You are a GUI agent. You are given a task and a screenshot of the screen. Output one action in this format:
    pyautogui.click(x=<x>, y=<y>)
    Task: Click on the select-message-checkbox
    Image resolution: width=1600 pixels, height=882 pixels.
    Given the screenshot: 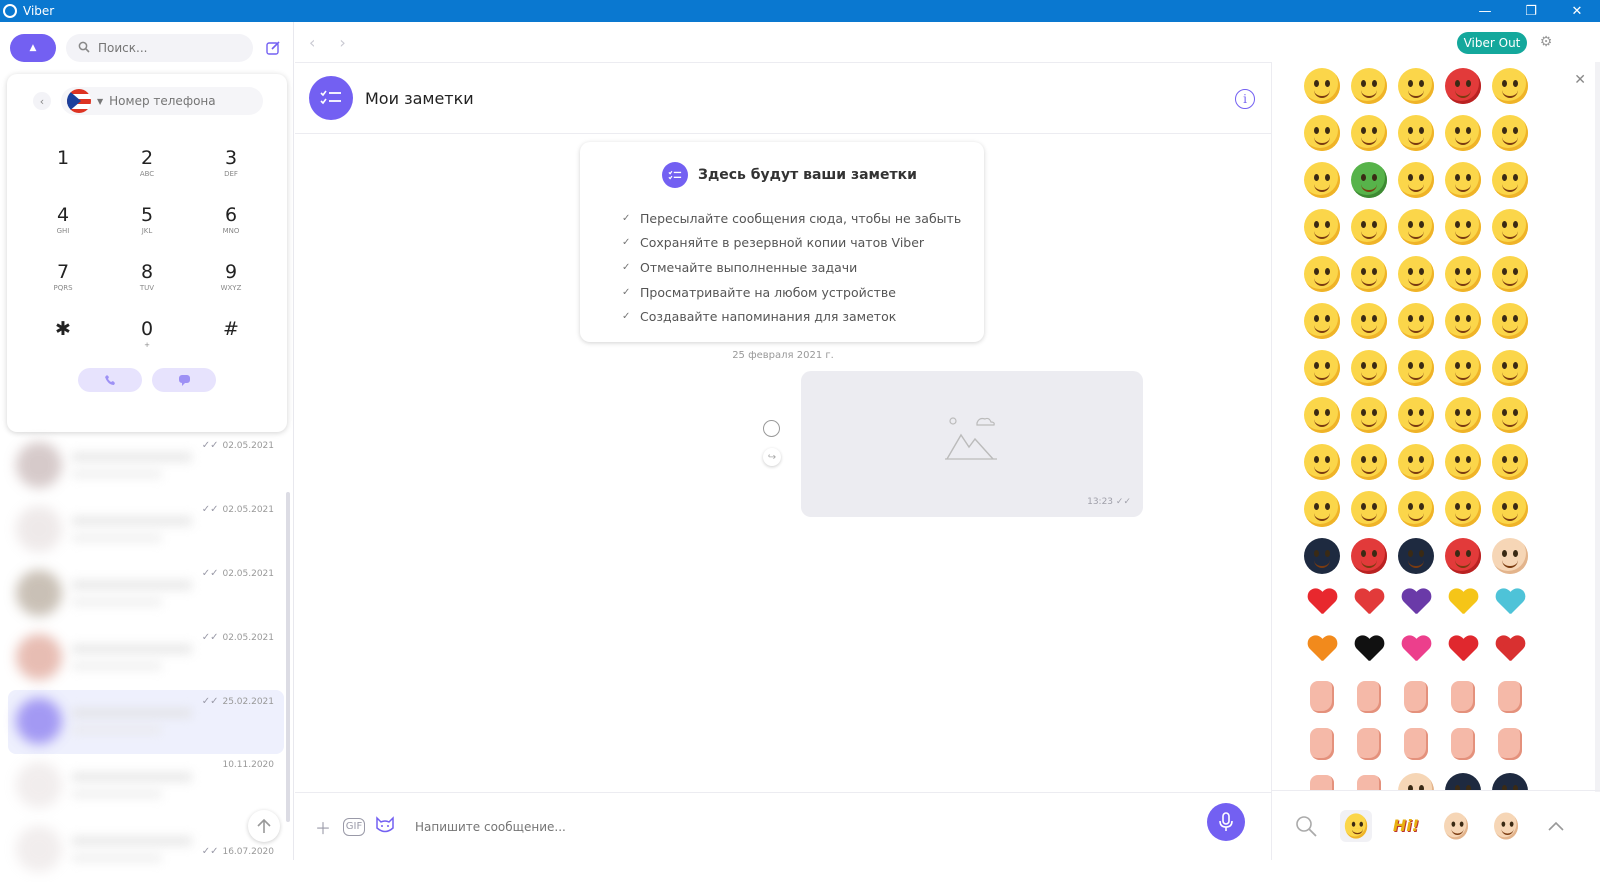 What is the action you would take?
    pyautogui.click(x=771, y=428)
    